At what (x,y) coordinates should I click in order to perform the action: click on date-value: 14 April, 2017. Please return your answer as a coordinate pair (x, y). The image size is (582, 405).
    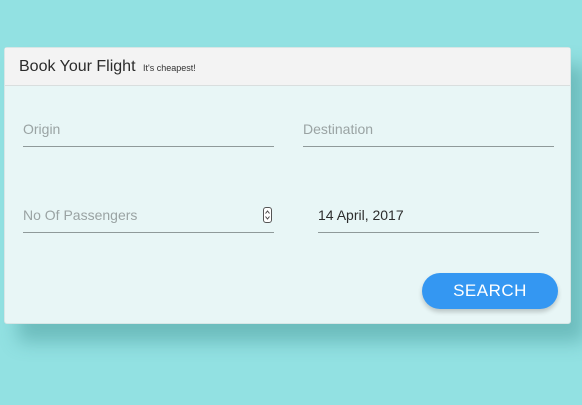
    Looking at the image, I should click on (361, 215).